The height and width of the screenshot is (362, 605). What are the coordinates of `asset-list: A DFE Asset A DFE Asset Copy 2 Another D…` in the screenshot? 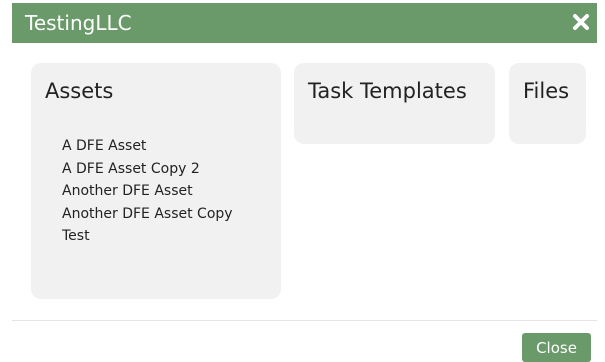 It's located at (147, 191).